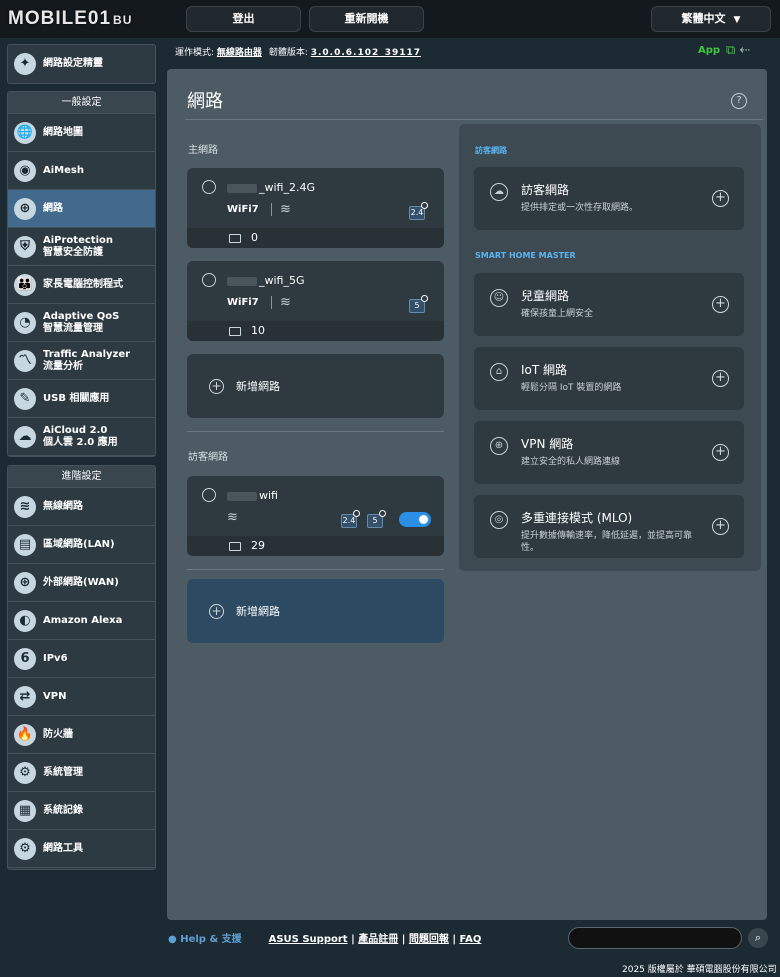  Describe the element at coordinates (172, 939) in the screenshot. I see `question-icon: ●` at that location.